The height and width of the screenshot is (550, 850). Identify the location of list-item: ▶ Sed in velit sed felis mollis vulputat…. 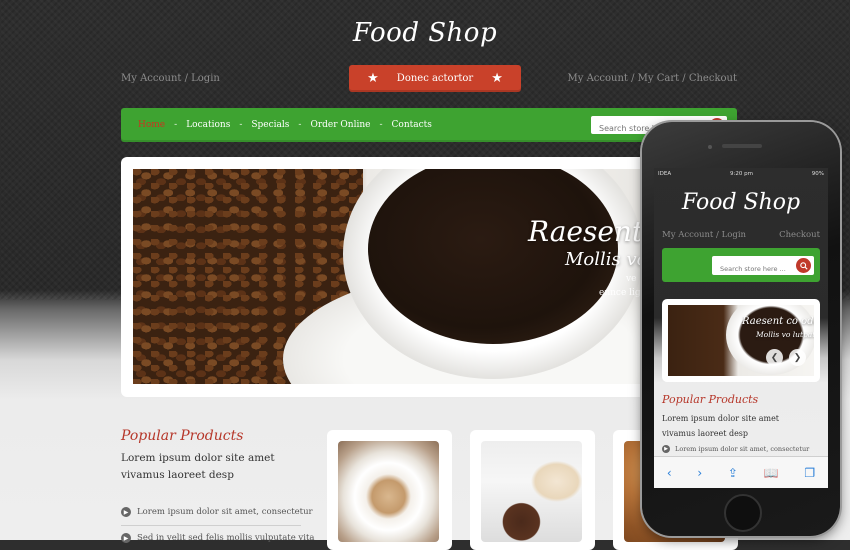
(217, 538).